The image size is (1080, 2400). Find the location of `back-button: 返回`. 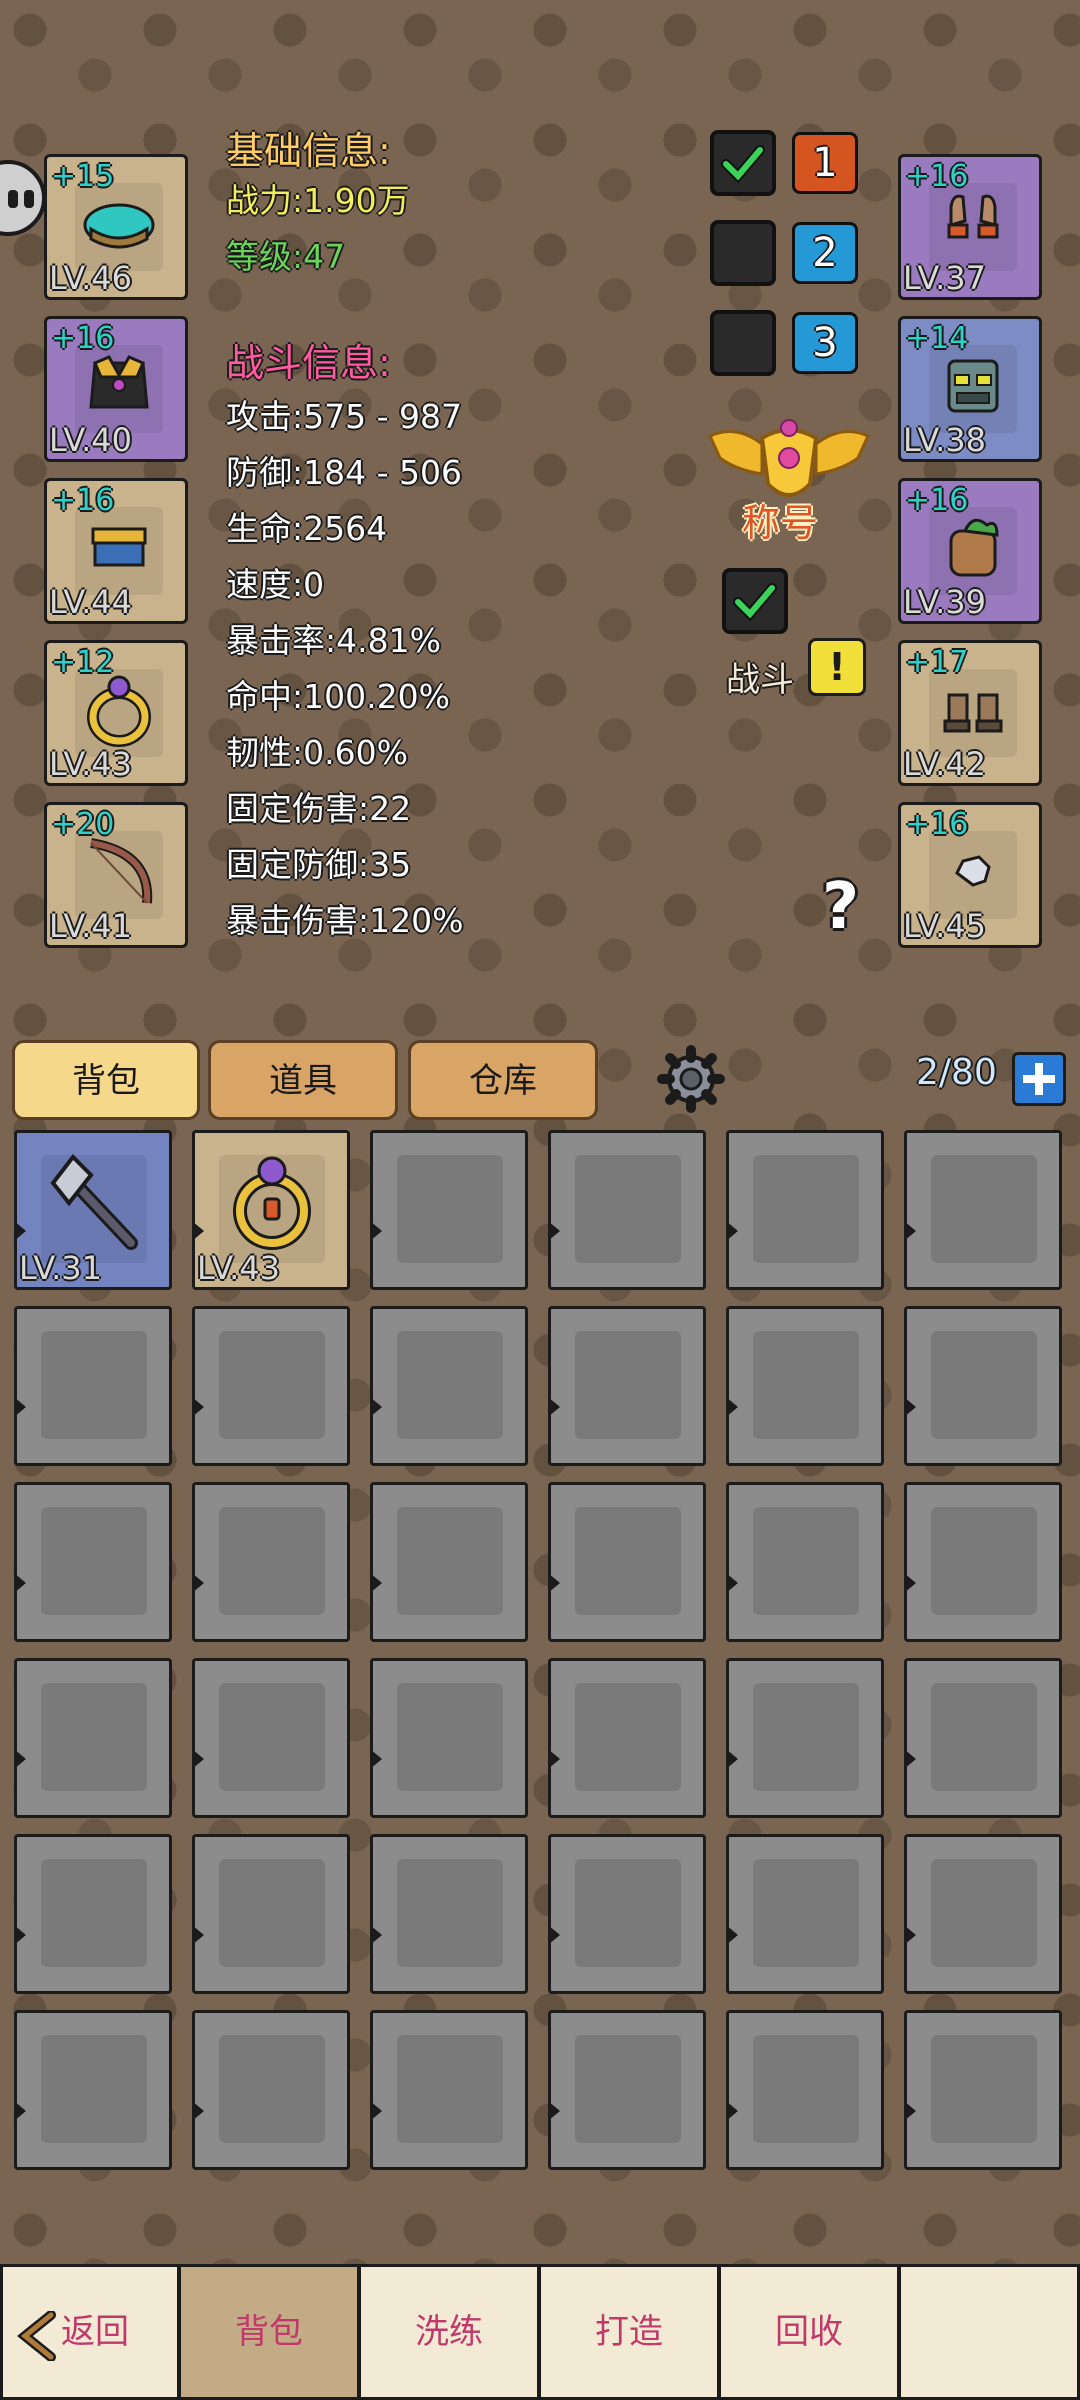

back-button: 返回 is located at coordinates (90, 2332).